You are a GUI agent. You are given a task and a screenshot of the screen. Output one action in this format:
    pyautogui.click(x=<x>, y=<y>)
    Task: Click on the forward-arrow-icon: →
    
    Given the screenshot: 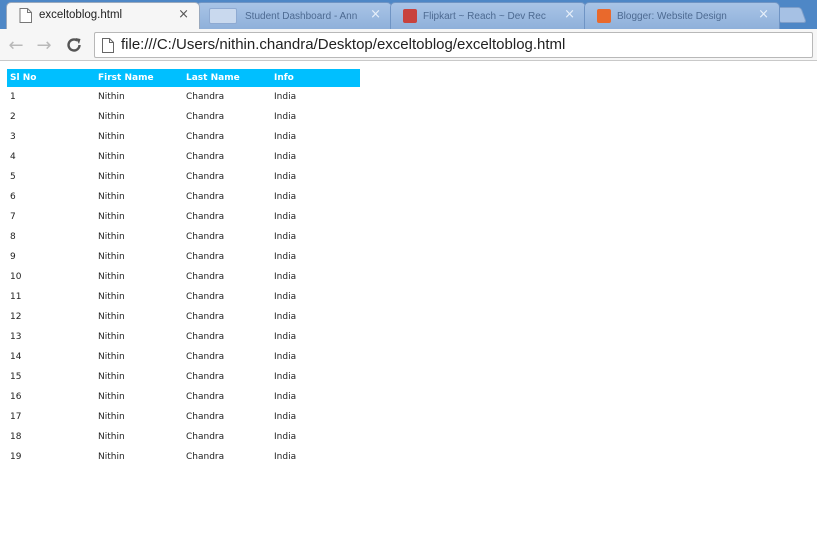 What is the action you would take?
    pyautogui.click(x=44, y=45)
    